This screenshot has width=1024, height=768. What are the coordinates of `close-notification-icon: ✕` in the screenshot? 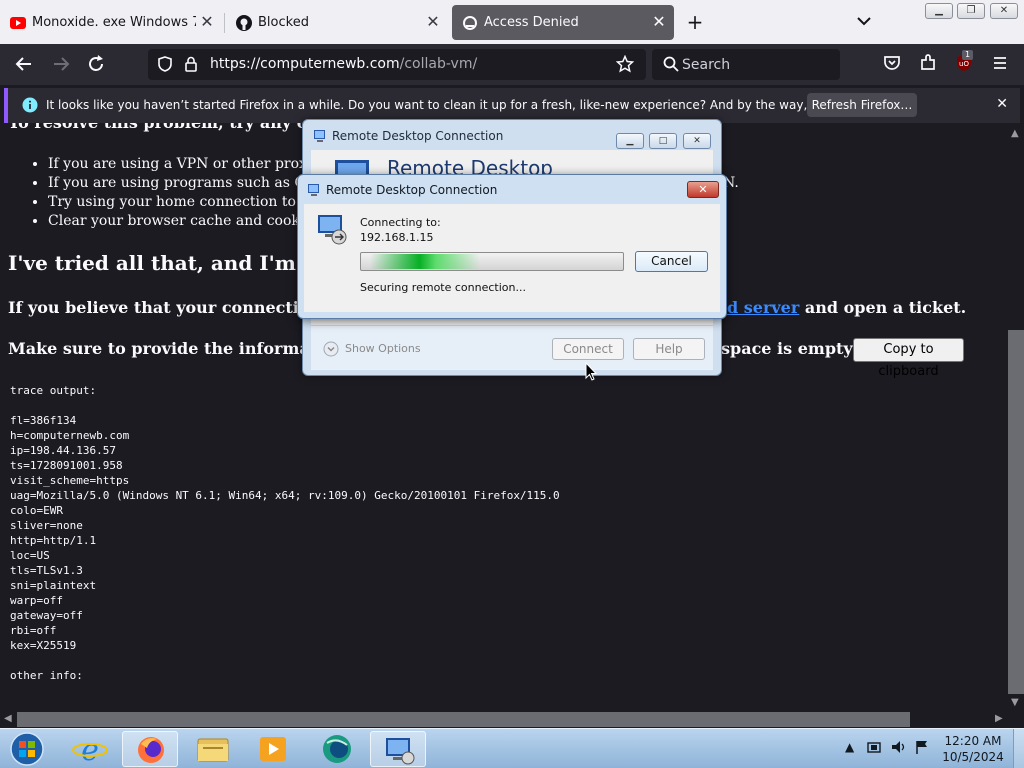 It's located at (1002, 104).